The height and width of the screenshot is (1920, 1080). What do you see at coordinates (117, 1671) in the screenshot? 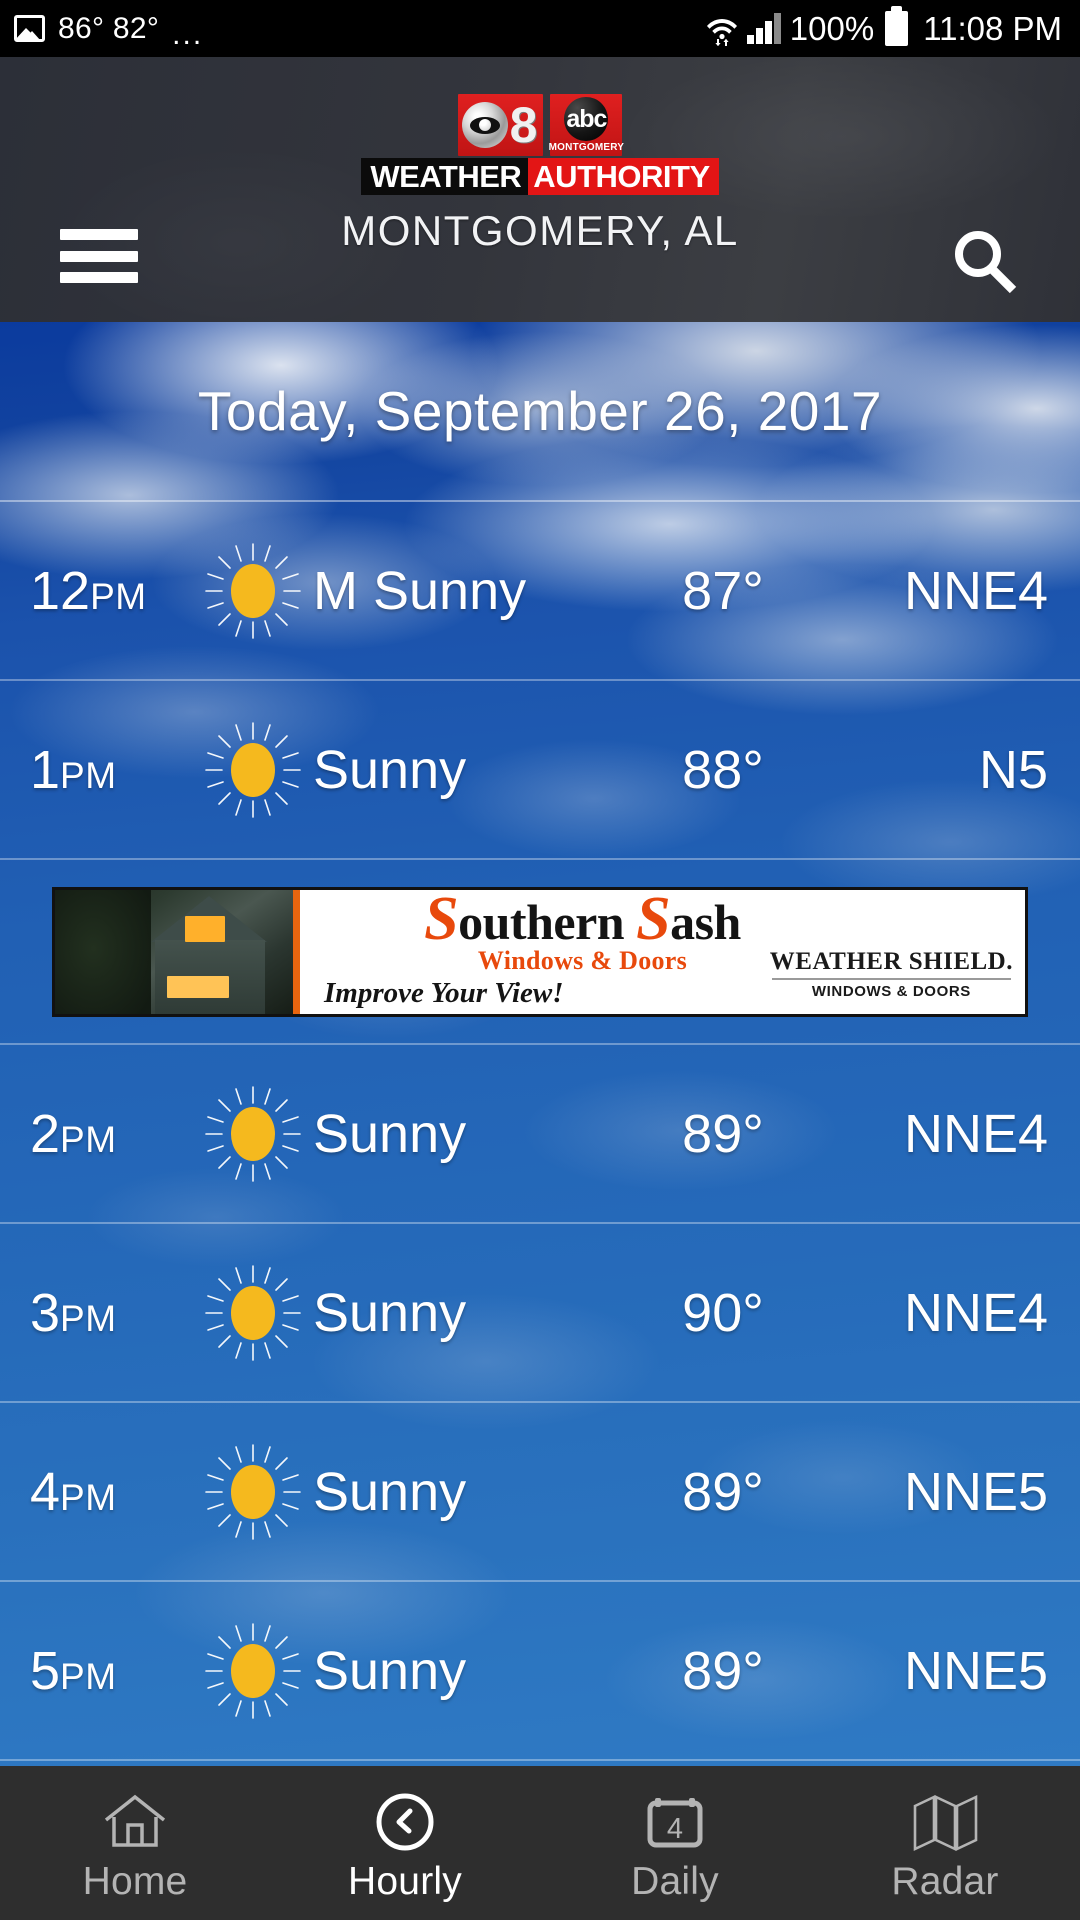
I see `hour-time: 5PM` at bounding box center [117, 1671].